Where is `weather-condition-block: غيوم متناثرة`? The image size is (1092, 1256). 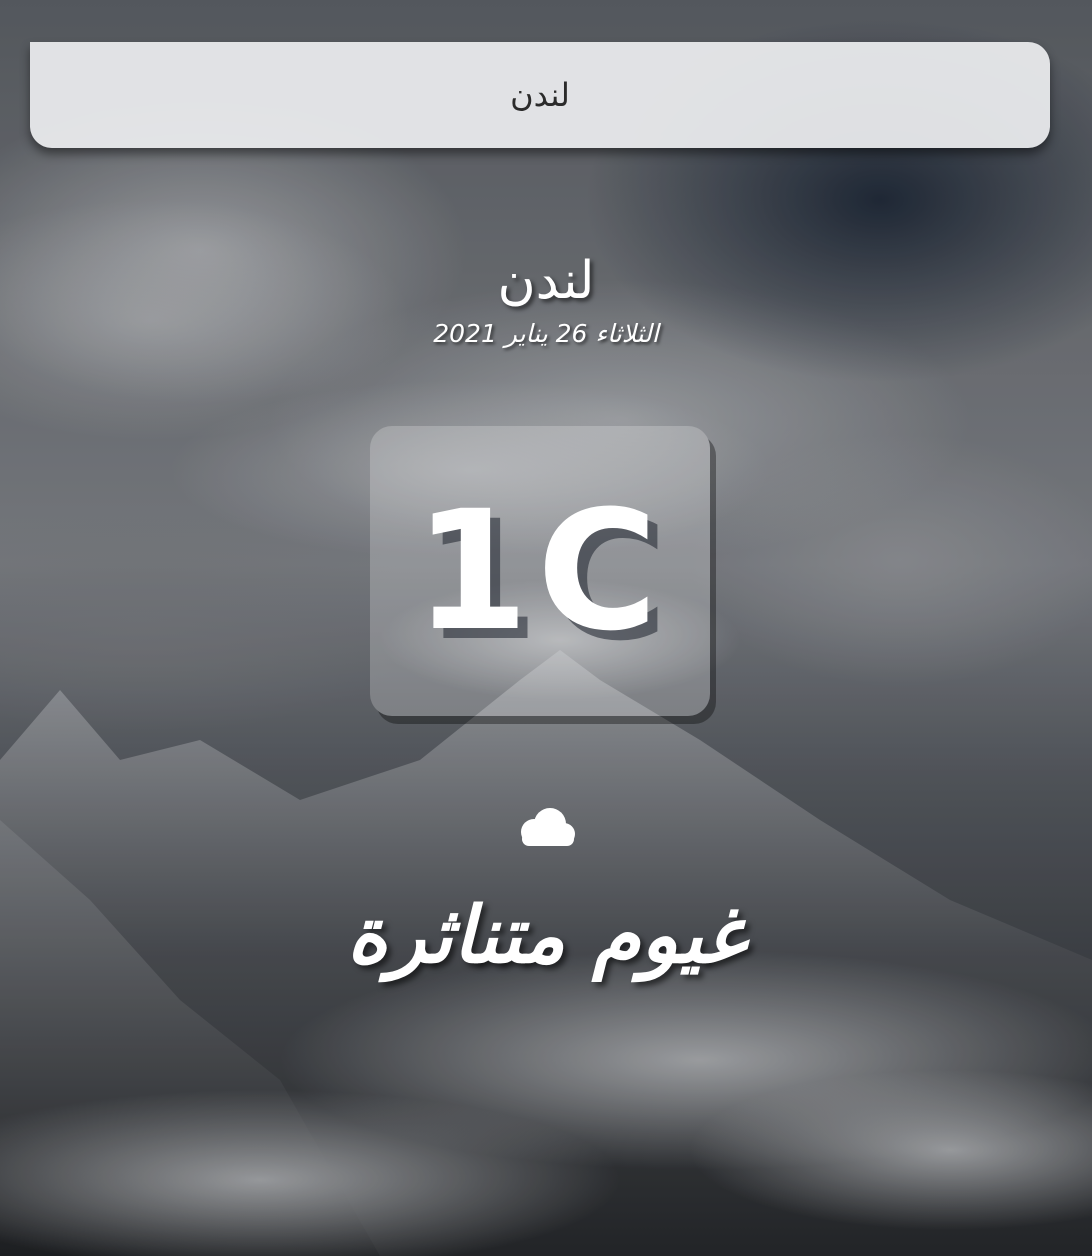 weather-condition-block: غيوم متناثرة is located at coordinates (546, 893).